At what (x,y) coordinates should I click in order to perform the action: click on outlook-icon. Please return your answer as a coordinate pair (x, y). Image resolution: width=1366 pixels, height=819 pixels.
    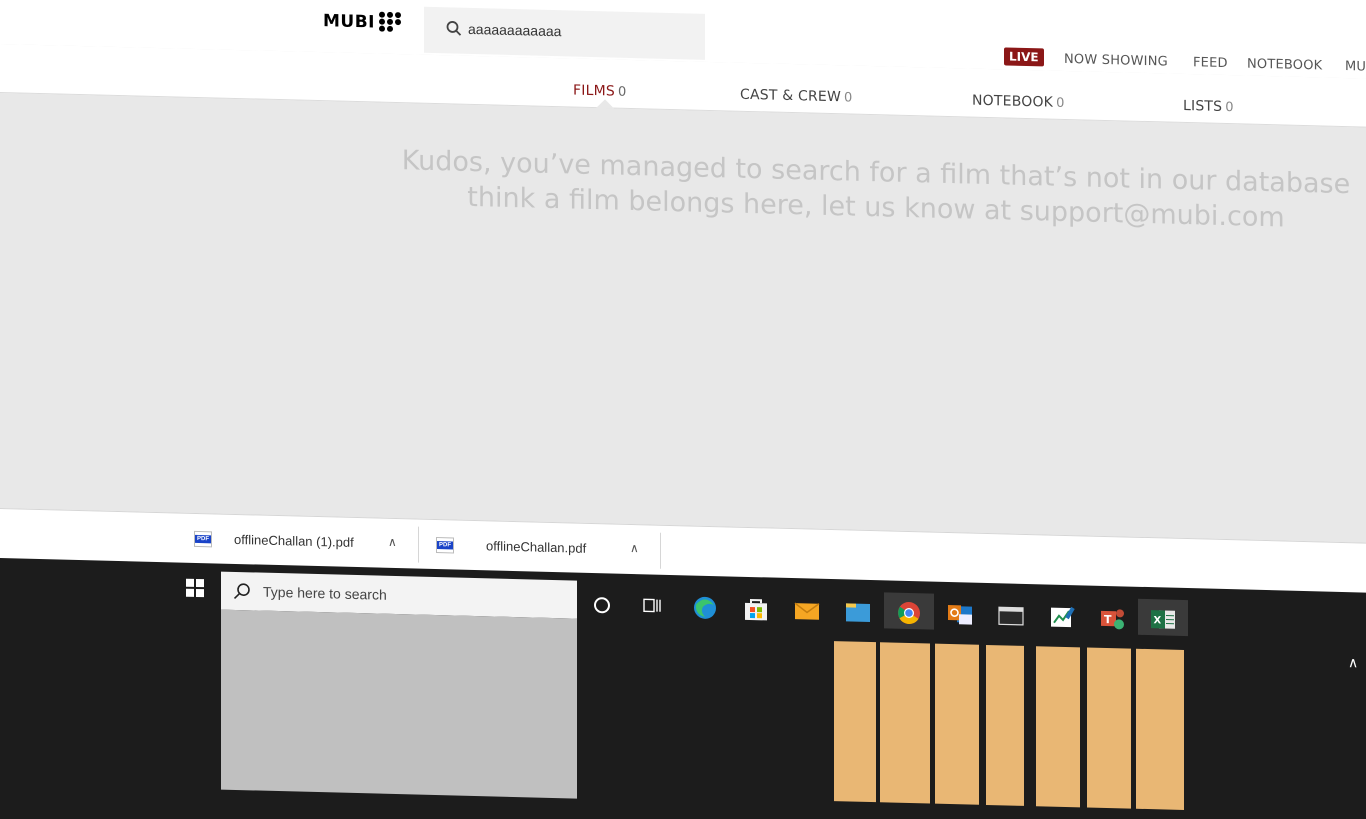
    Looking at the image, I should click on (960, 614).